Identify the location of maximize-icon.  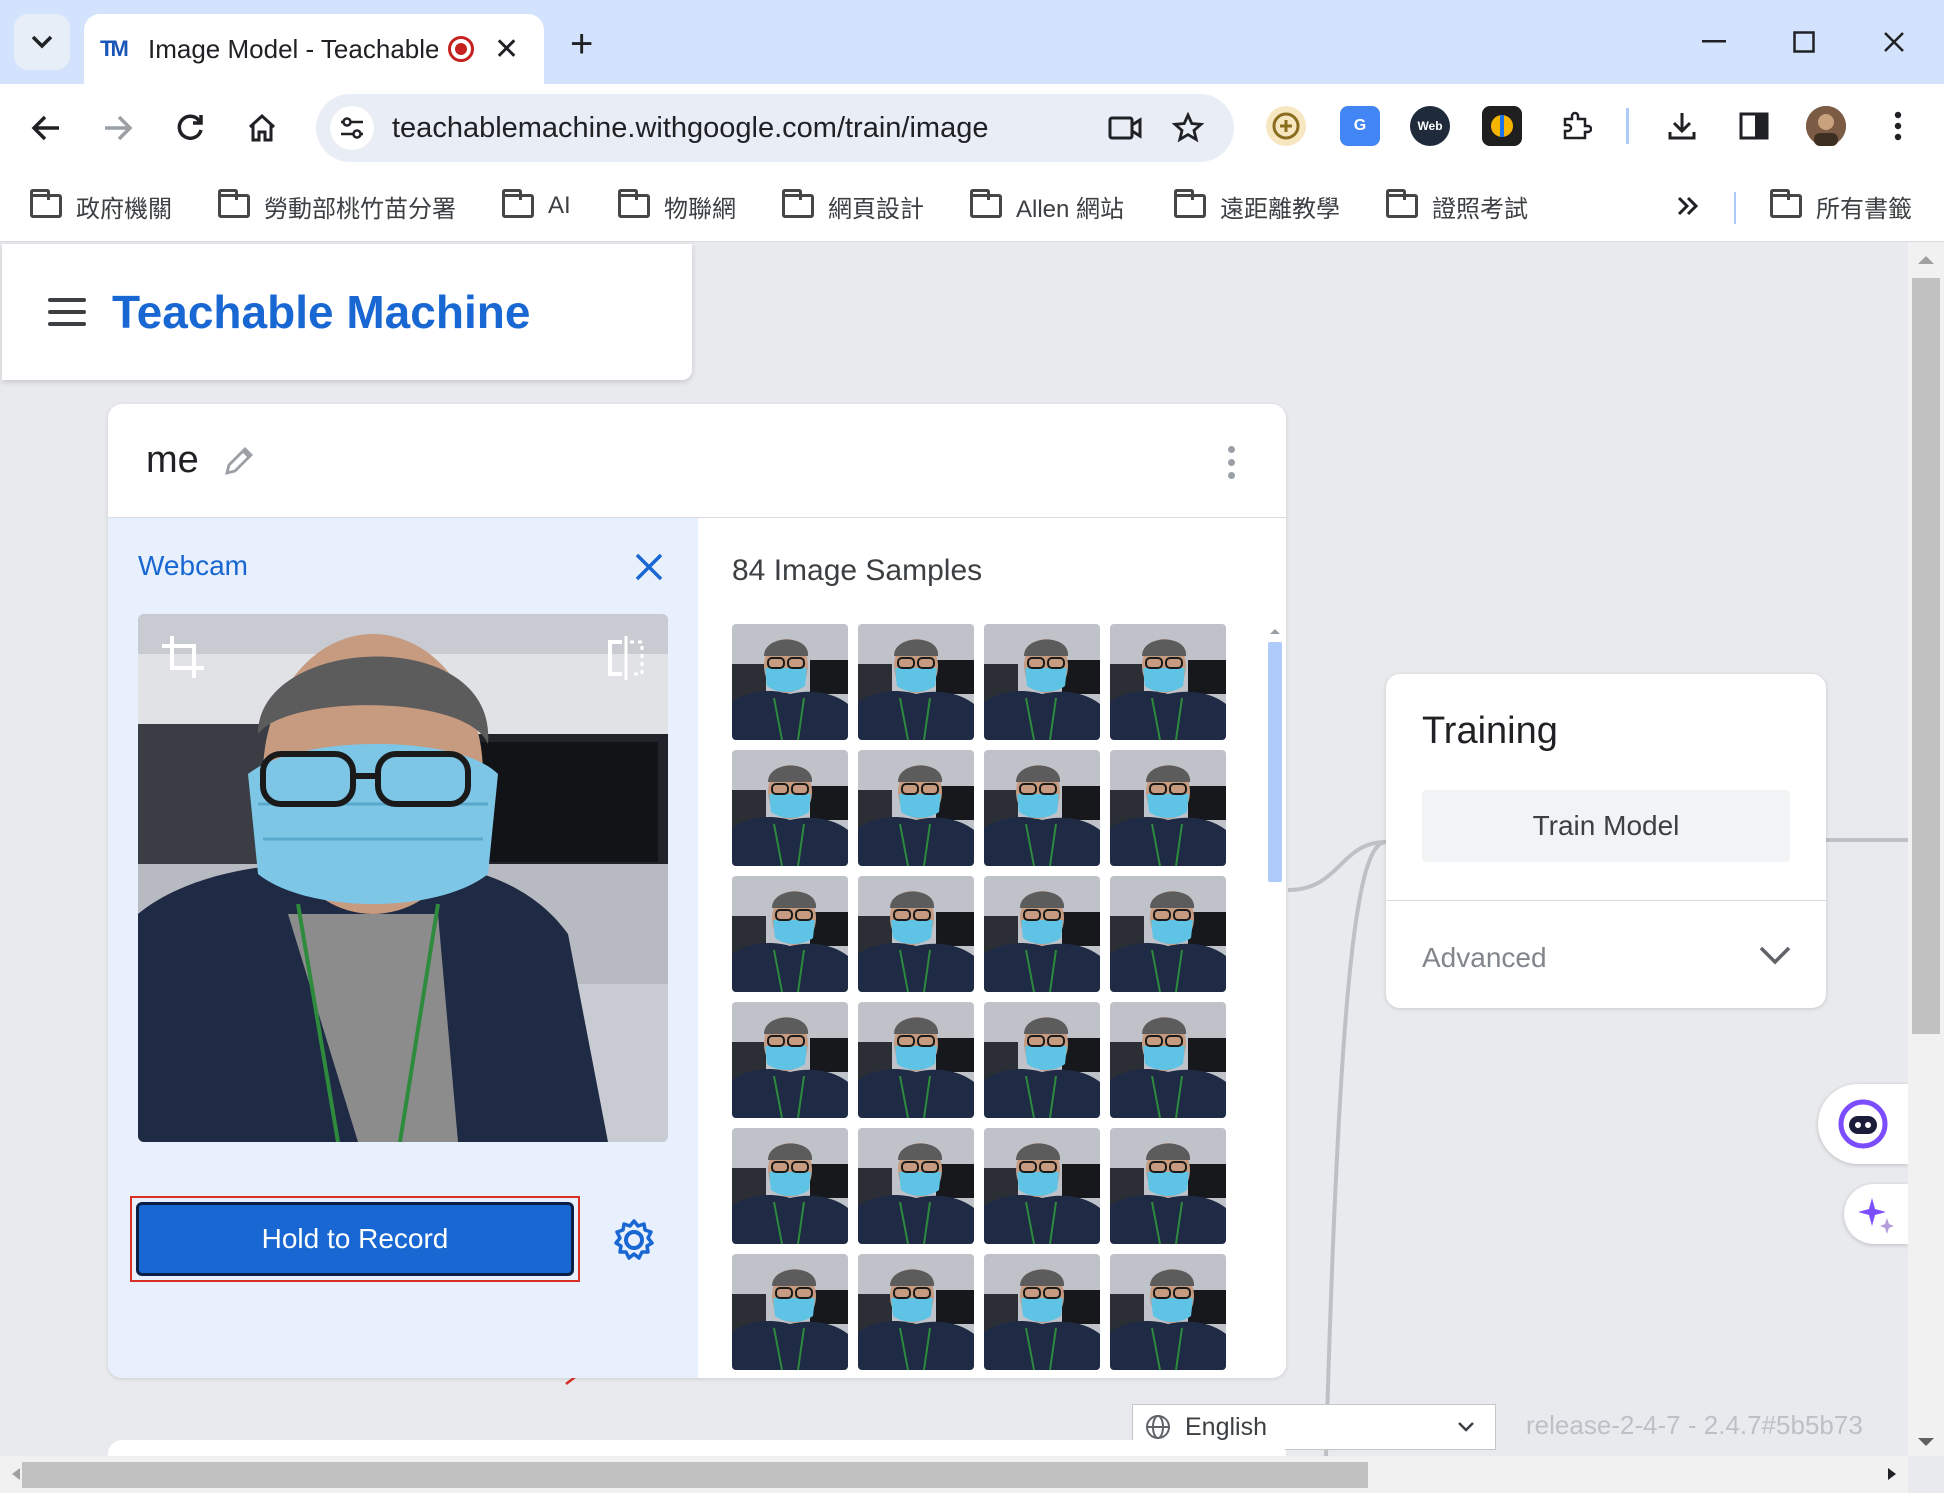
(1804, 42).